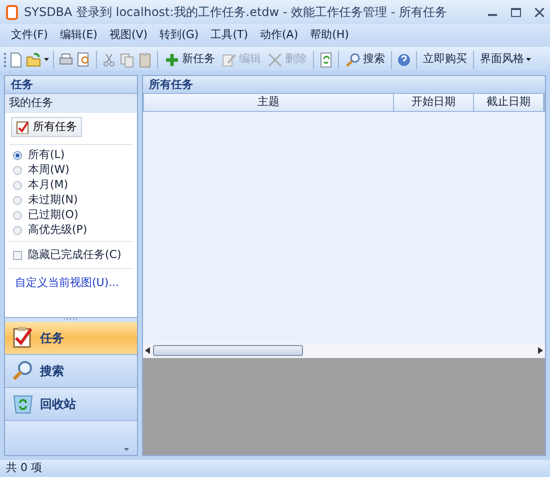 Image resolution: width=550 pixels, height=477 pixels. Describe the element at coordinates (127, 60) in the screenshot. I see `copy-icon` at that location.